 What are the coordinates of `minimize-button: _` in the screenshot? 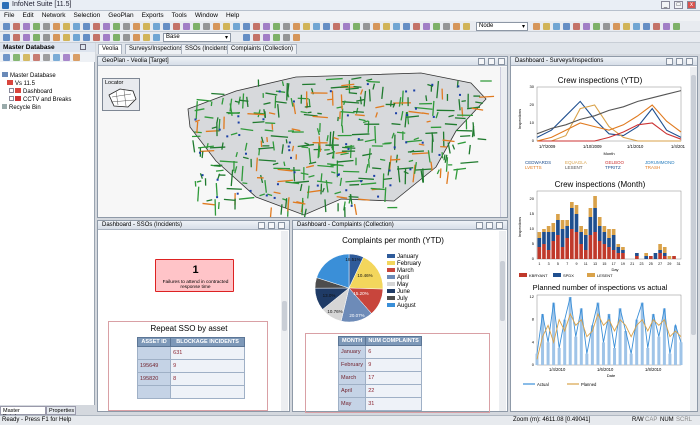 It's located at (665, 5).